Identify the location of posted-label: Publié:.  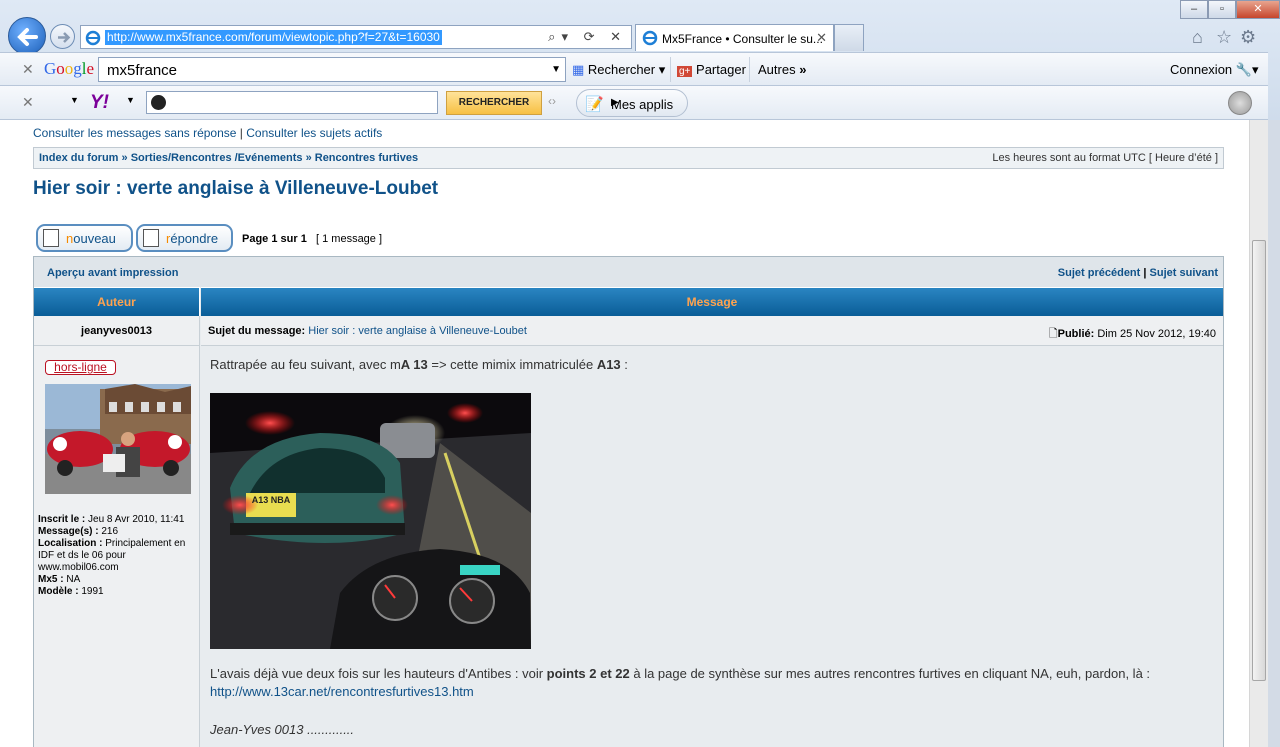
(1076, 334).